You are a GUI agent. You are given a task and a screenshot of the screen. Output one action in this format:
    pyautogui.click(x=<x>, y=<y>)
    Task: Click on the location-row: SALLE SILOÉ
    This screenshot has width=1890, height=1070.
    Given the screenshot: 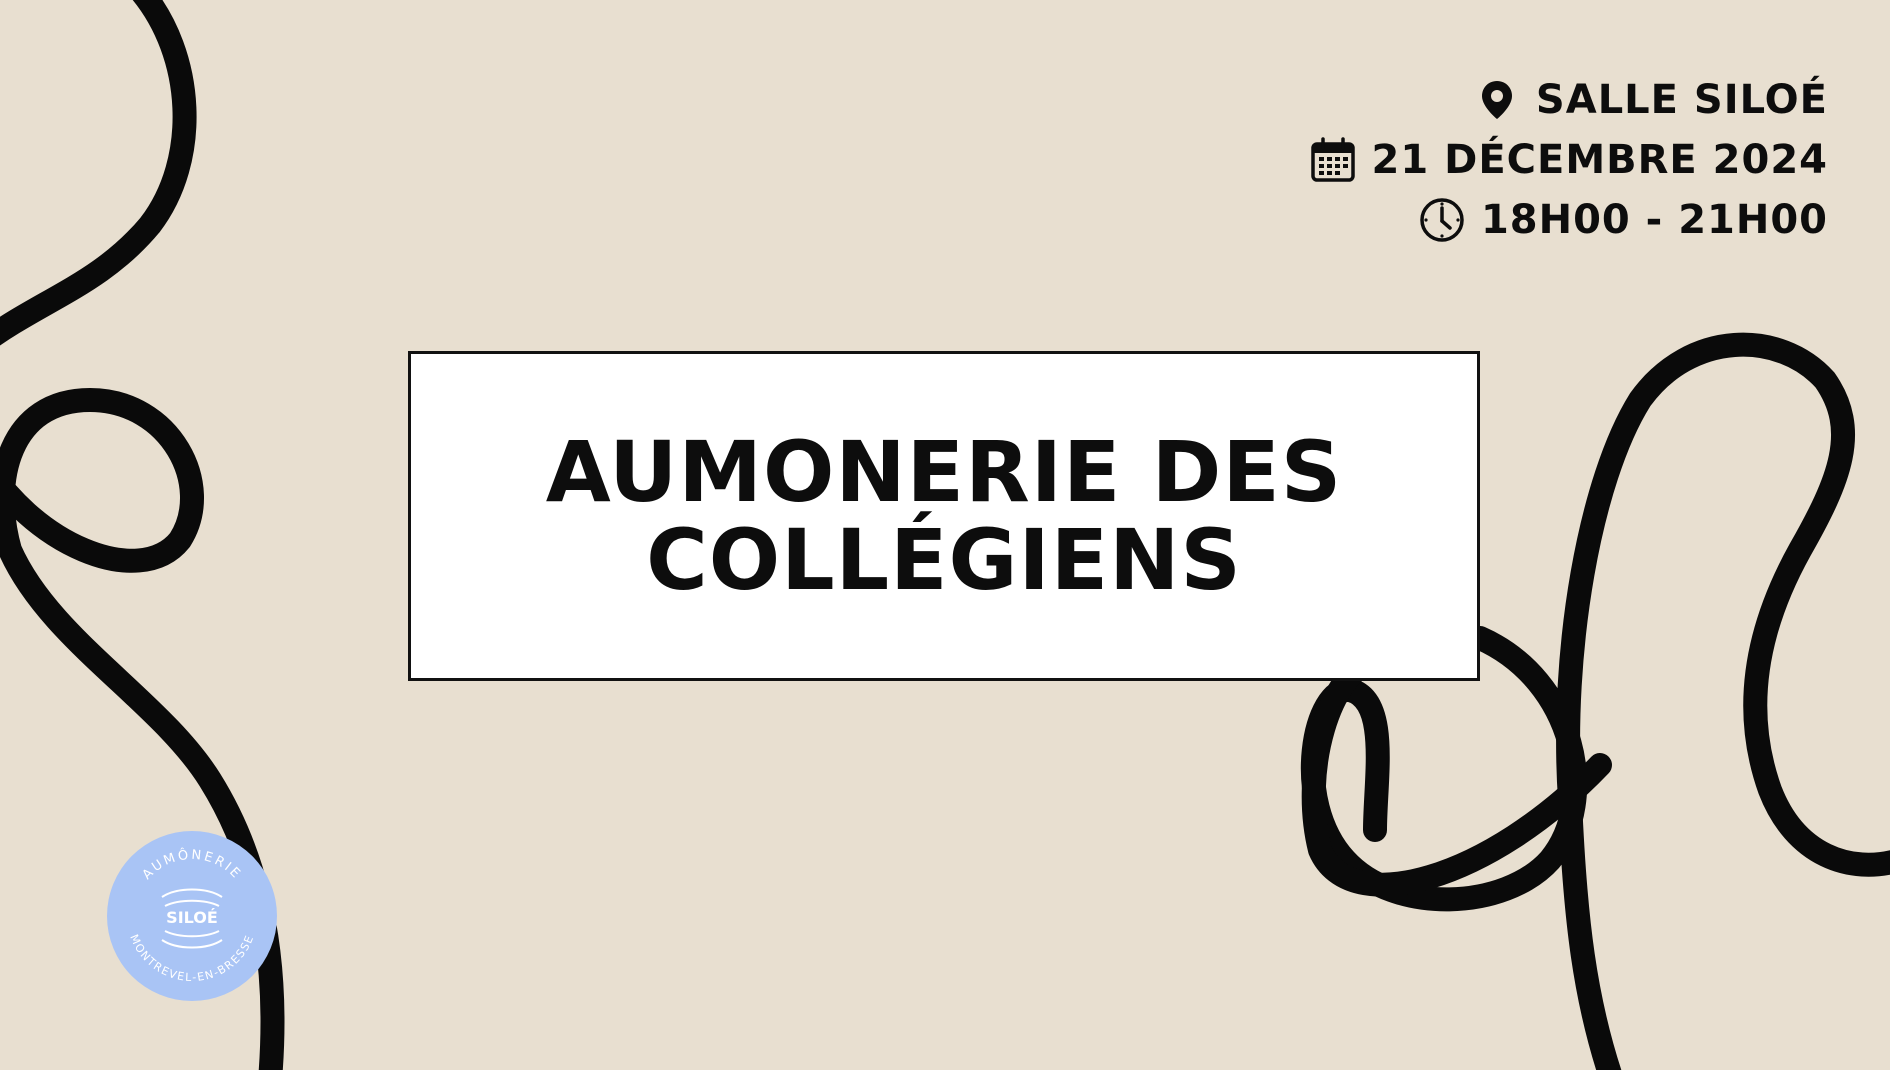 What is the action you would take?
    pyautogui.click(x=1651, y=100)
    